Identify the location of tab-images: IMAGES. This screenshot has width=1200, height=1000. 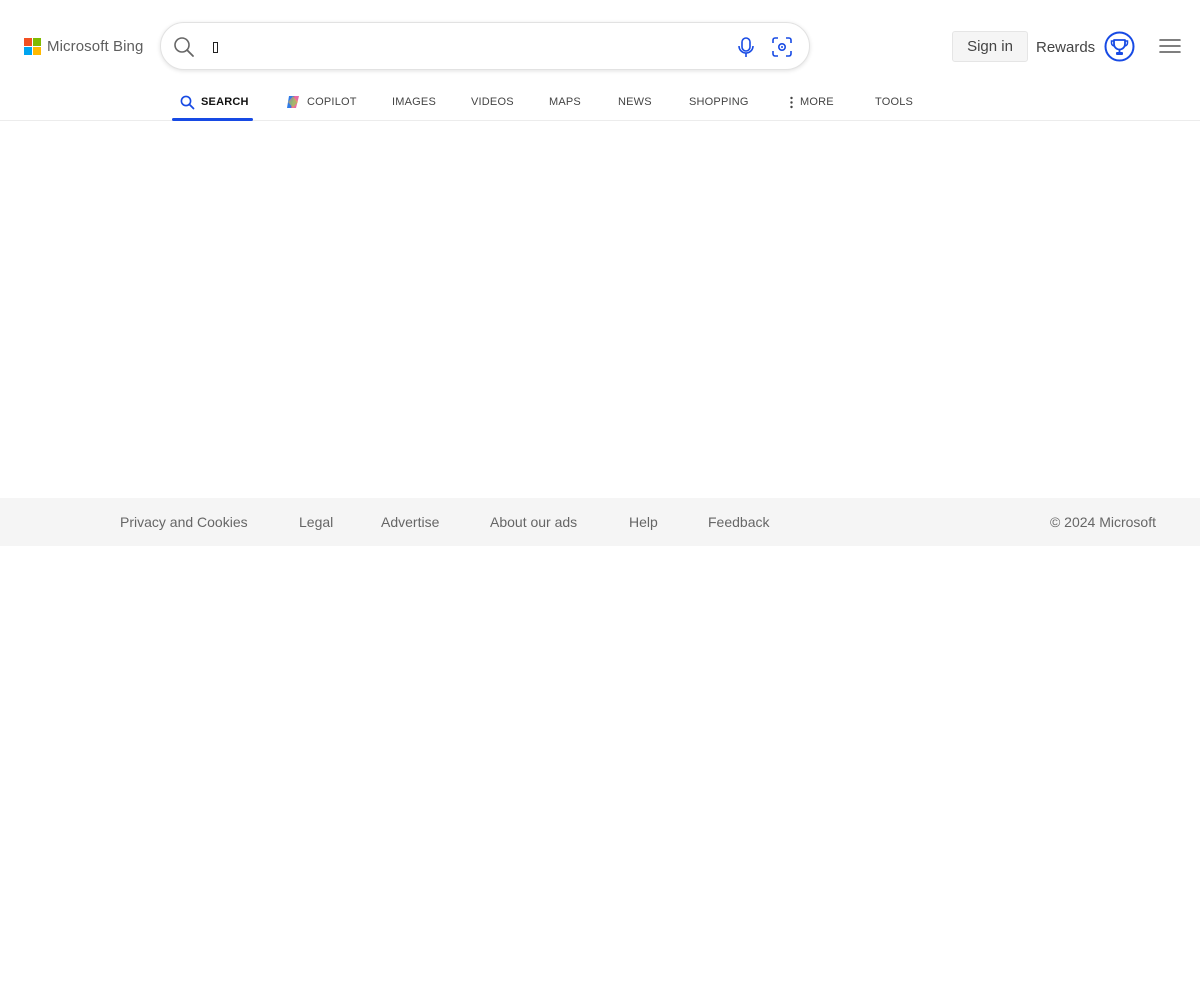
(414, 102).